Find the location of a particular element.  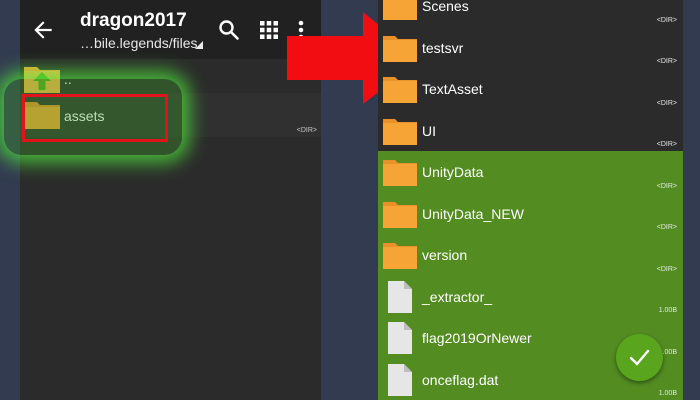

back-arrow-icon is located at coordinates (43, 30).